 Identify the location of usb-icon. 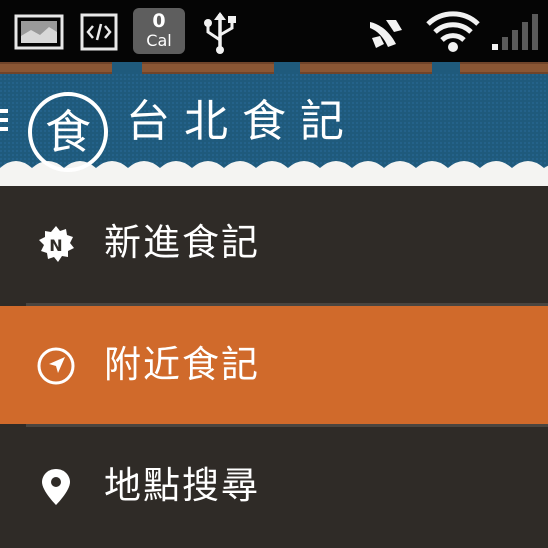
(220, 33).